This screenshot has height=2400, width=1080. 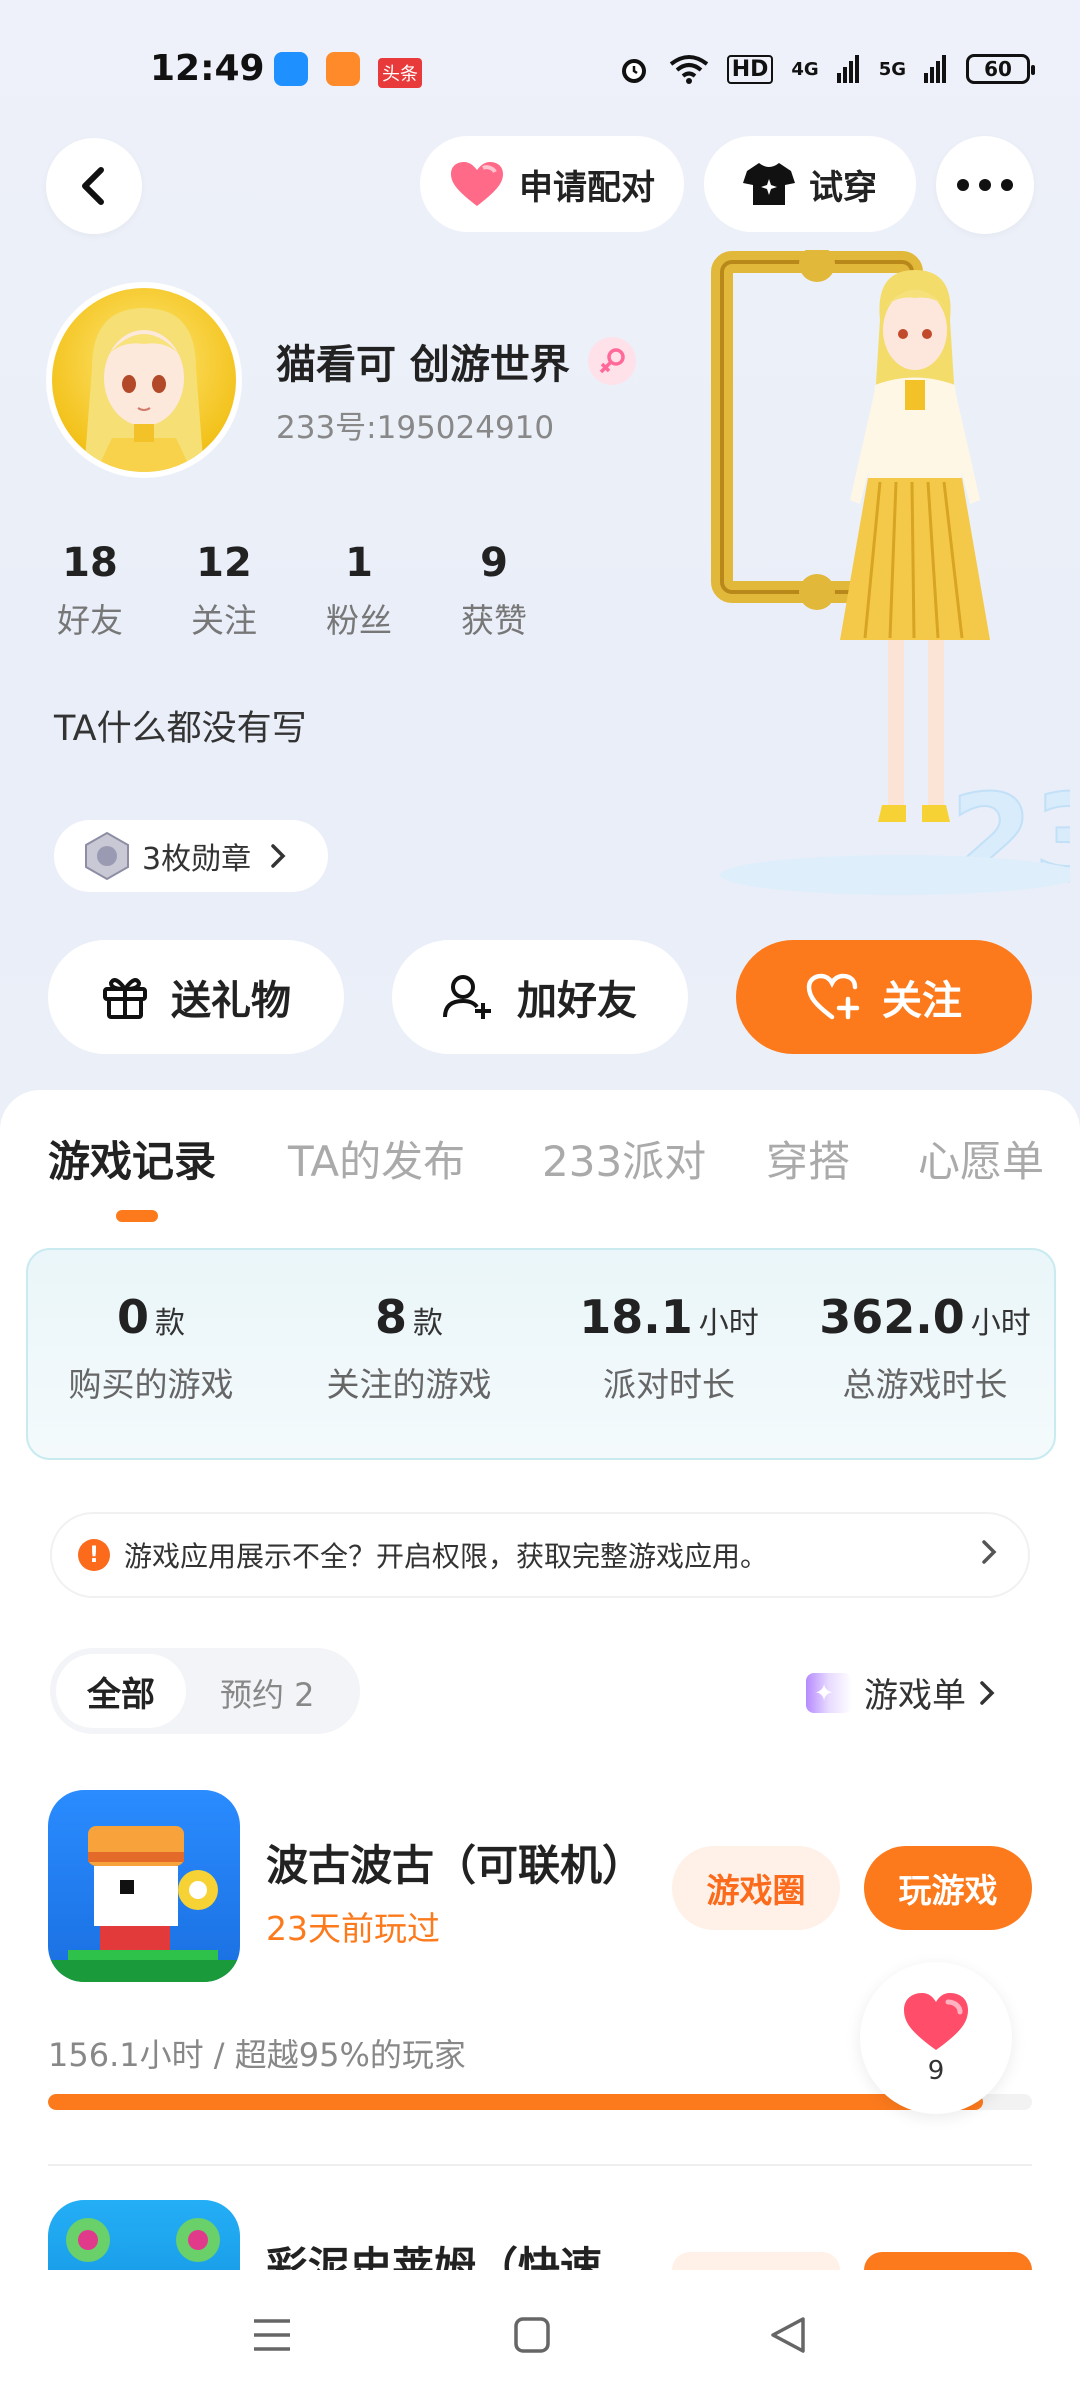 What do you see at coordinates (892, 1317) in the screenshot?
I see `stat-value: 362.0` at bounding box center [892, 1317].